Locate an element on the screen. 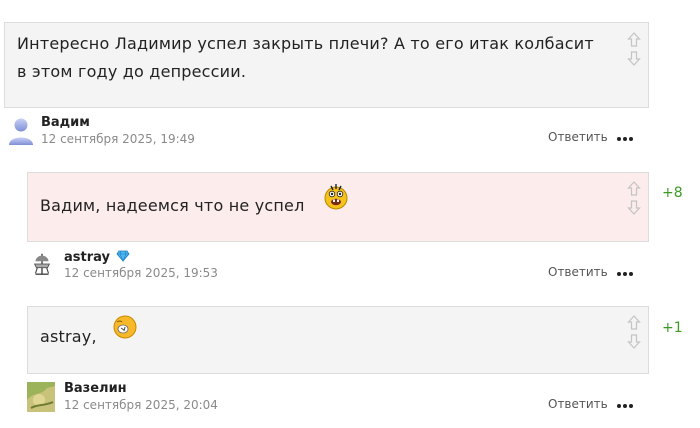 This screenshot has width=700, height=428. author-name: Вазелин is located at coordinates (95, 388).